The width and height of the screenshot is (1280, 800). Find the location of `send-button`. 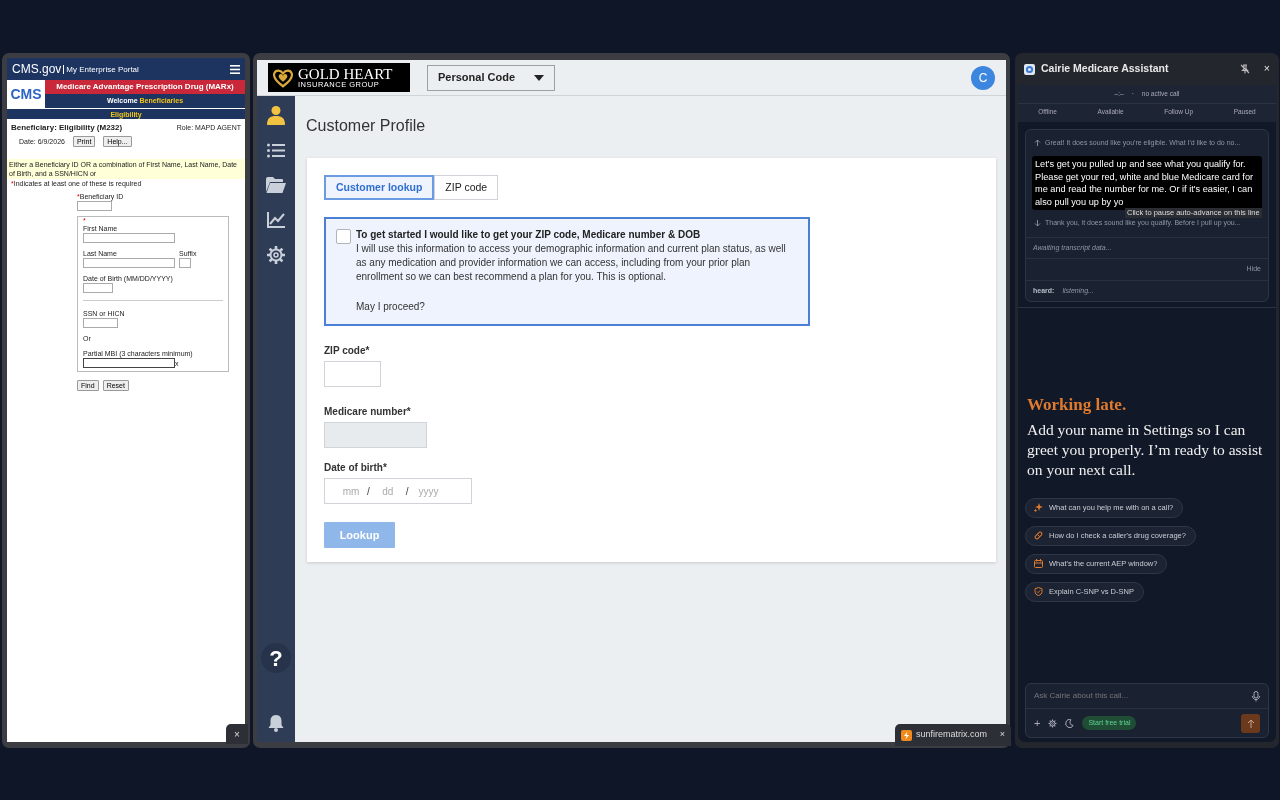

send-button is located at coordinates (1250, 723).